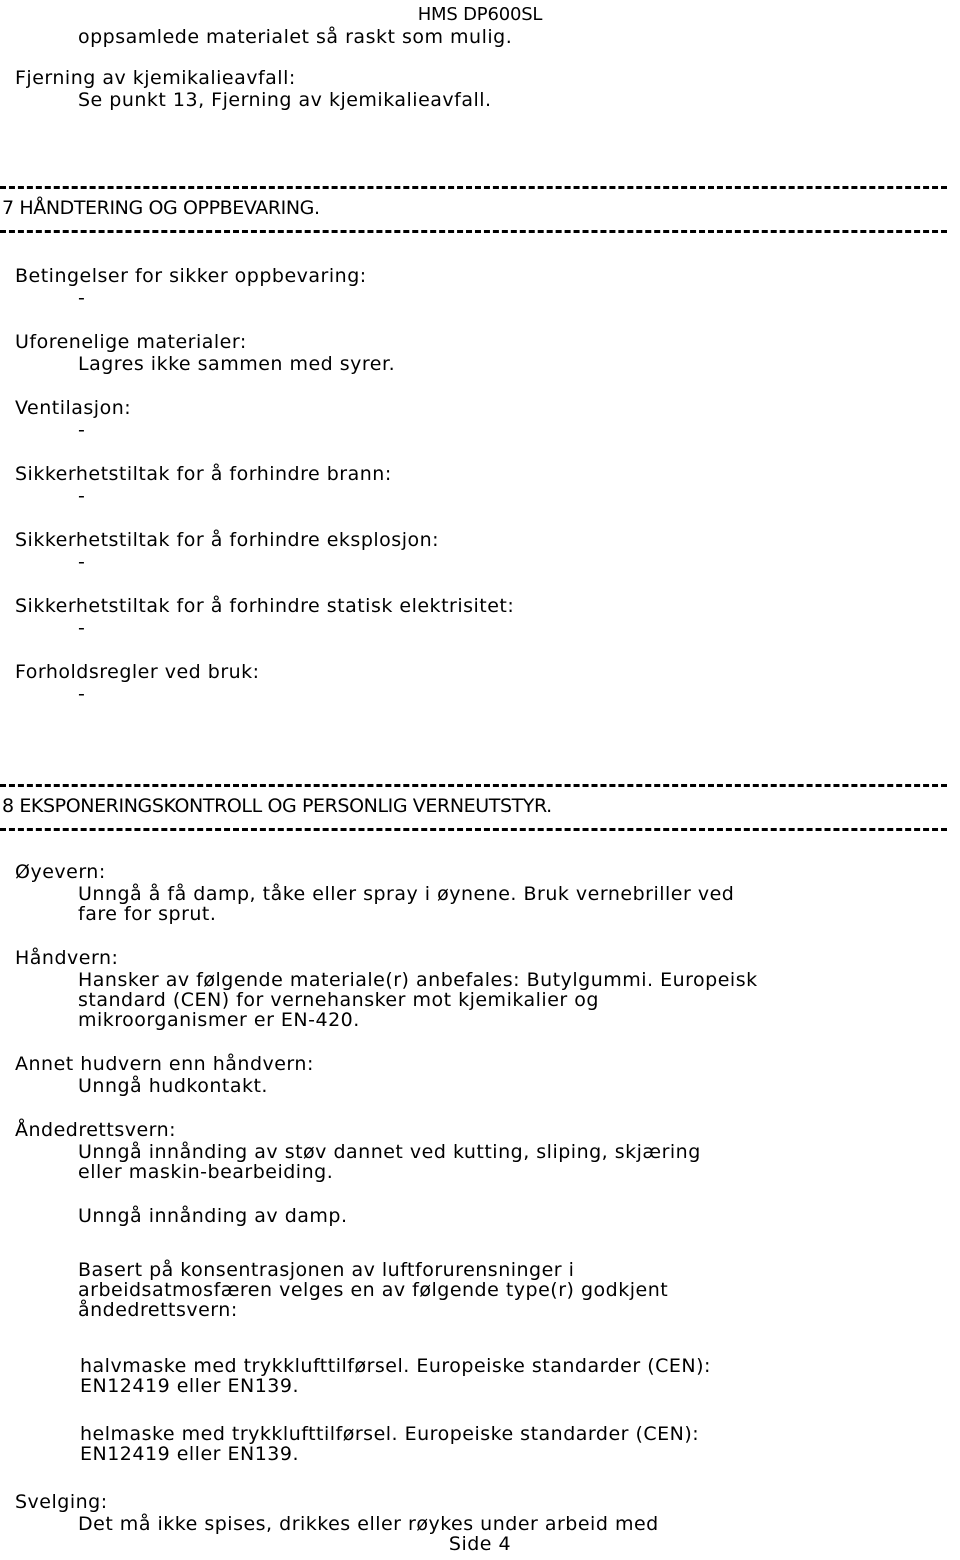 The width and height of the screenshot is (960, 1560). What do you see at coordinates (480, 1544) in the screenshot?
I see `page-footer-number: Side 4` at bounding box center [480, 1544].